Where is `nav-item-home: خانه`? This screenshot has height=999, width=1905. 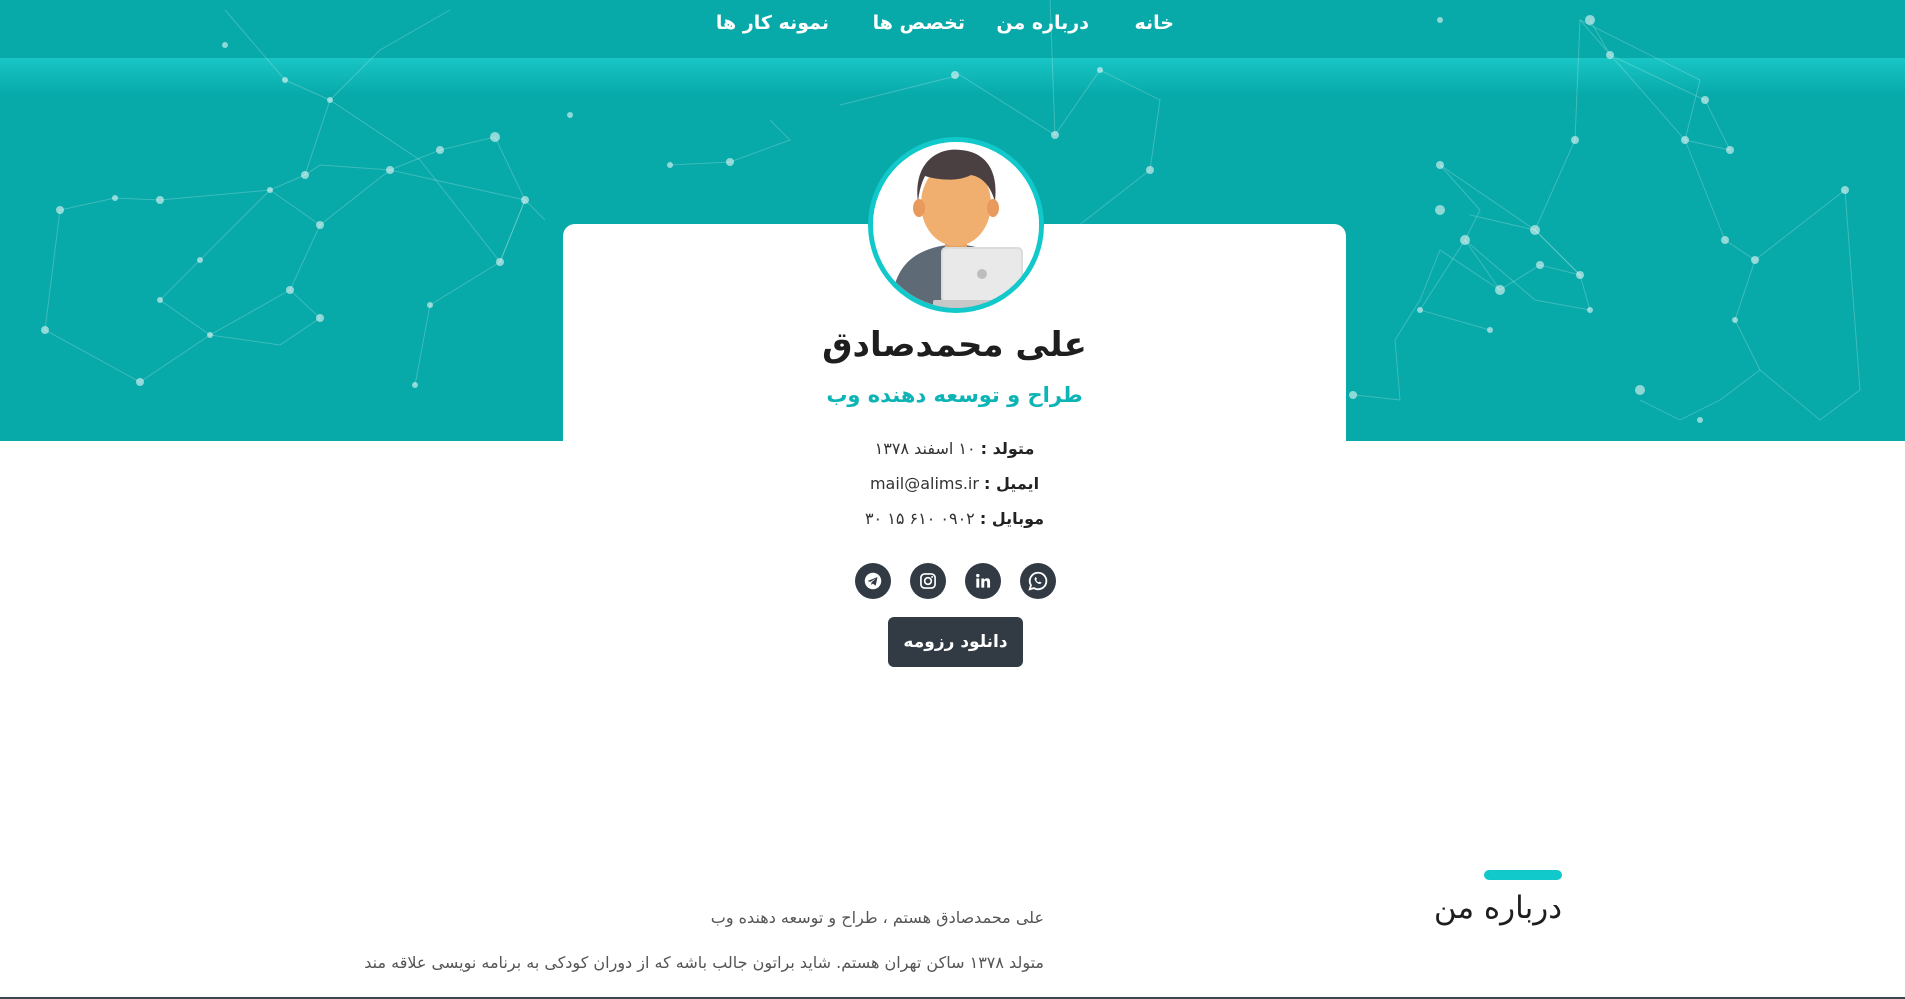
nav-item-home: خانه is located at coordinates (1154, 23).